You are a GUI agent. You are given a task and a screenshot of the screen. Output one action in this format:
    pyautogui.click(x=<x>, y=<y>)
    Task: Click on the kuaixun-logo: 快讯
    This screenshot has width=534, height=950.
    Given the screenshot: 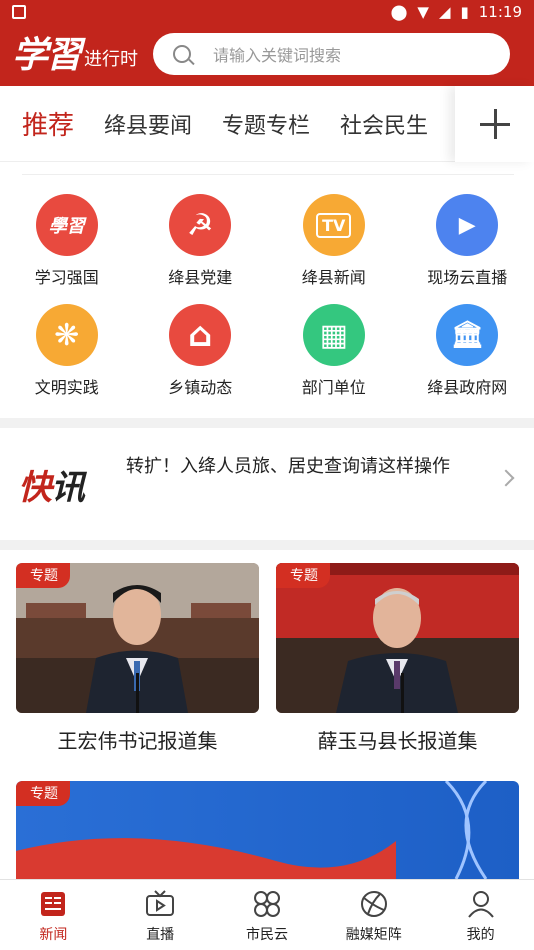 What is the action you would take?
    pyautogui.click(x=55, y=484)
    